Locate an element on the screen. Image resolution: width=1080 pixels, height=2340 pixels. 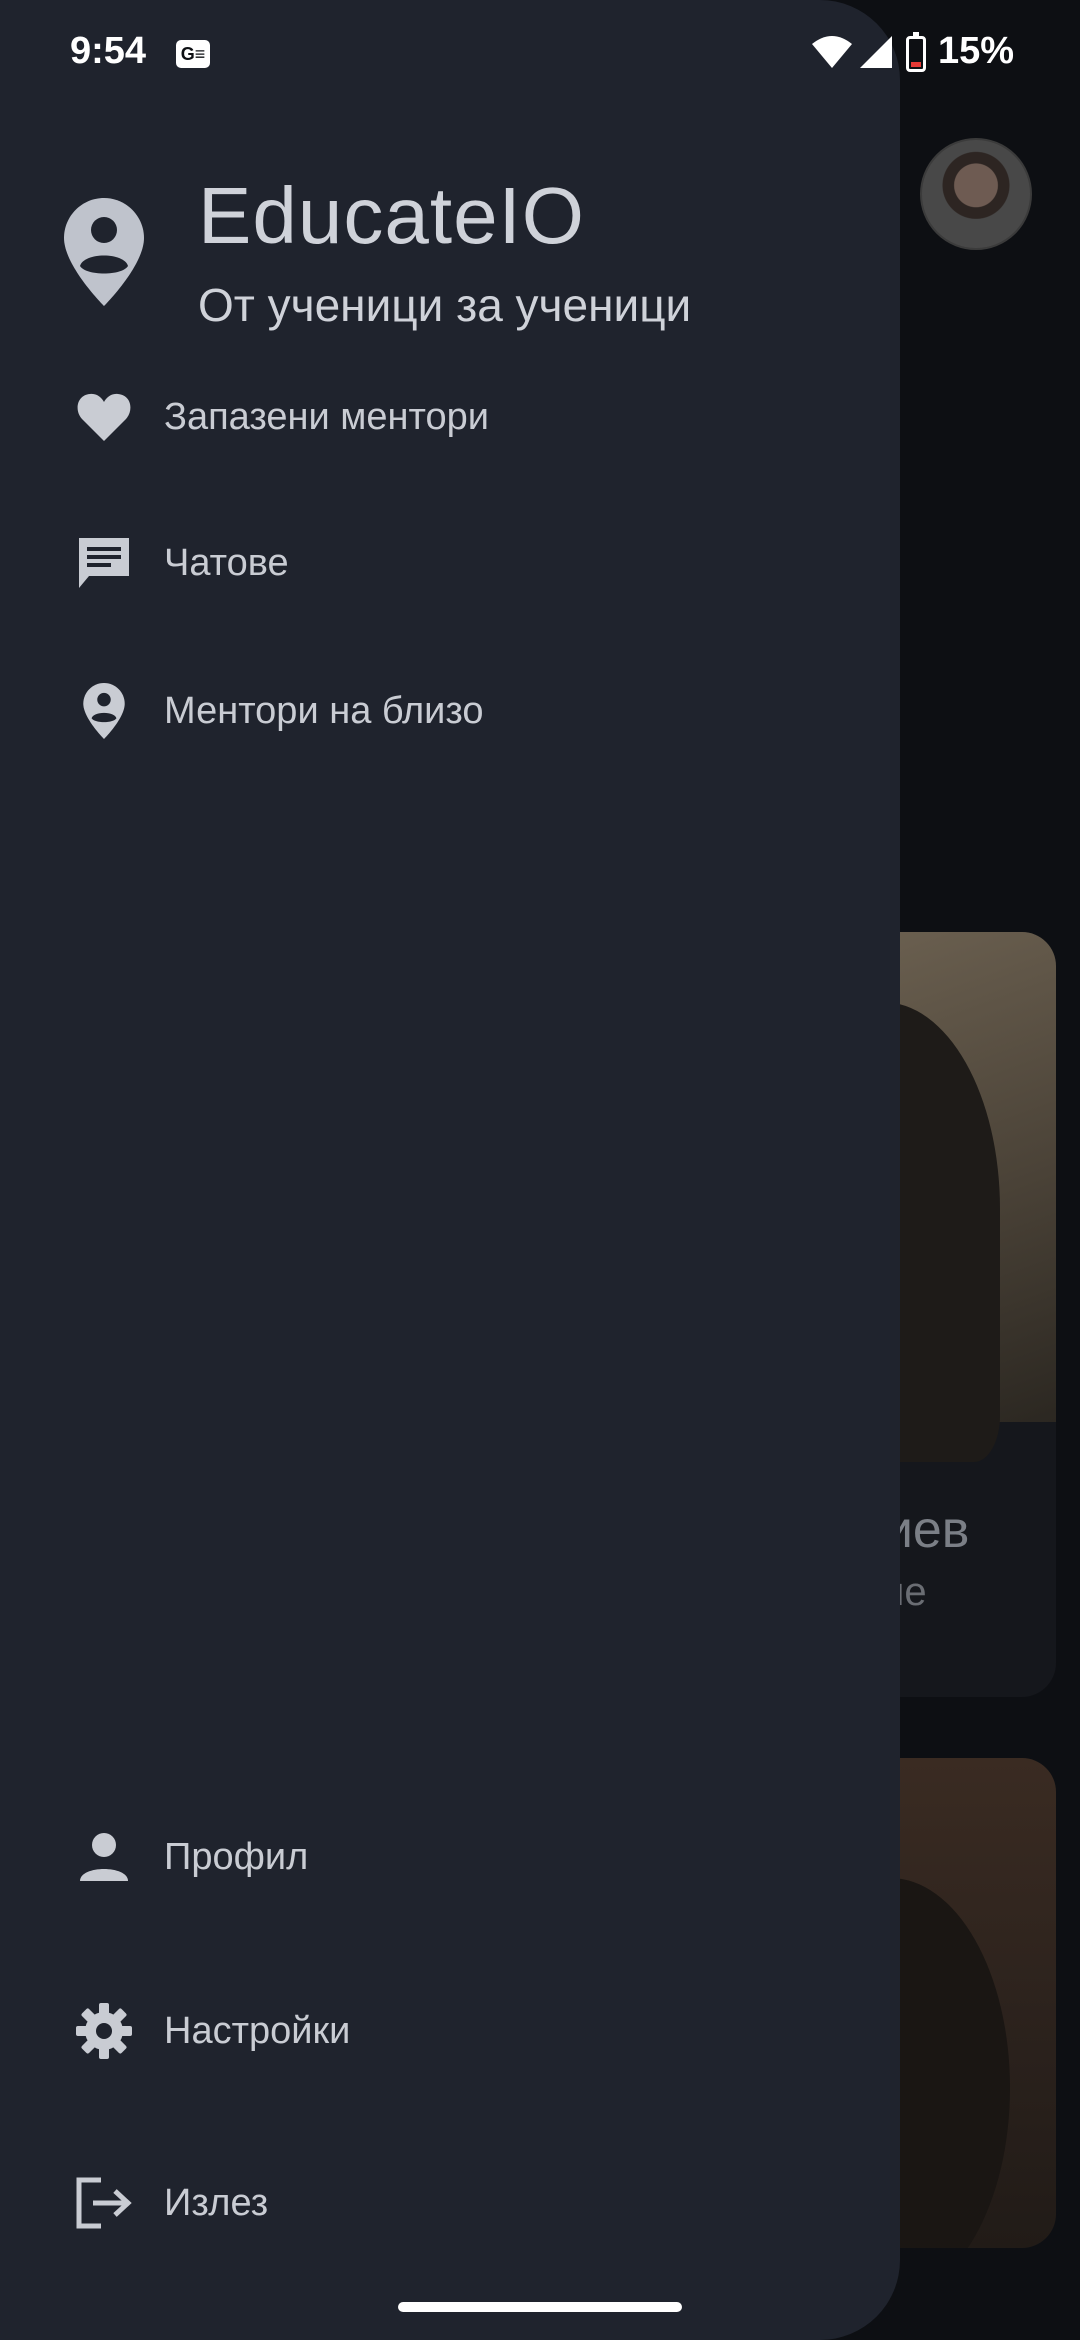
cell-signal-icon is located at coordinates (876, 52).